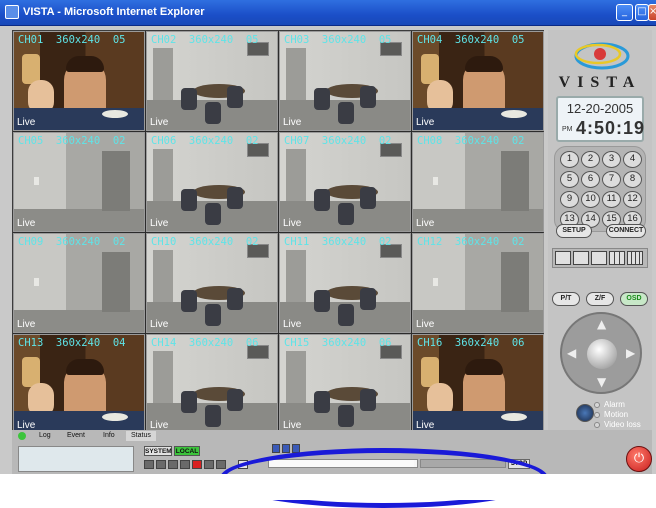 The image size is (656, 508). Describe the element at coordinates (141, 436) in the screenshot. I see `tab-status: Status` at that location.